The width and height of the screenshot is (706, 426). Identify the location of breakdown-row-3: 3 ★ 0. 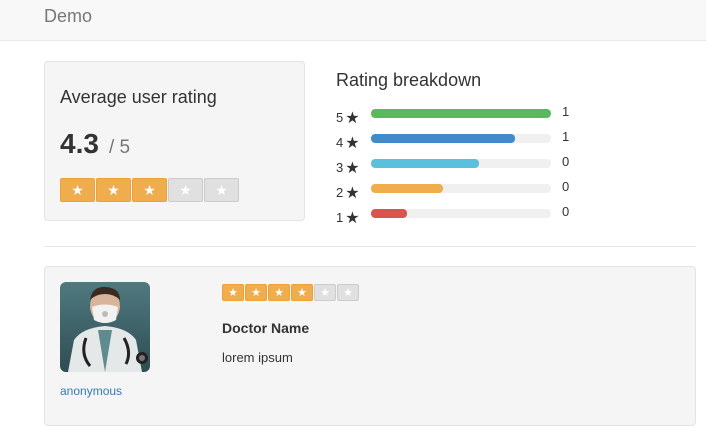
(486, 165).